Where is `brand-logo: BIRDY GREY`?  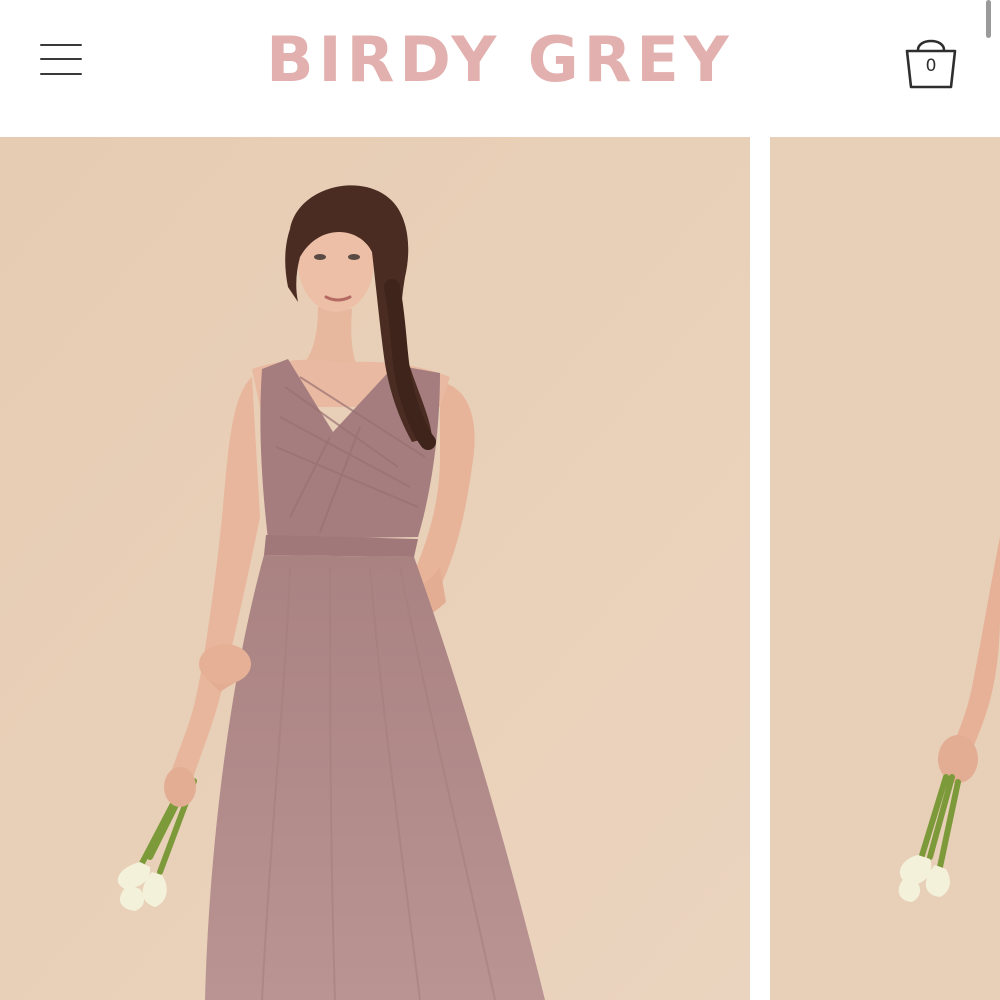 brand-logo: BIRDY GREY is located at coordinates (500, 60).